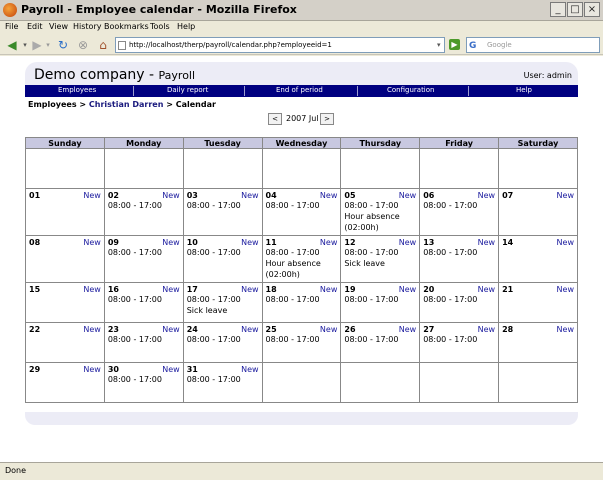 Image resolution: width=603 pixels, height=480 pixels. What do you see at coordinates (35, 329) in the screenshot?
I see `day-number: 22` at bounding box center [35, 329].